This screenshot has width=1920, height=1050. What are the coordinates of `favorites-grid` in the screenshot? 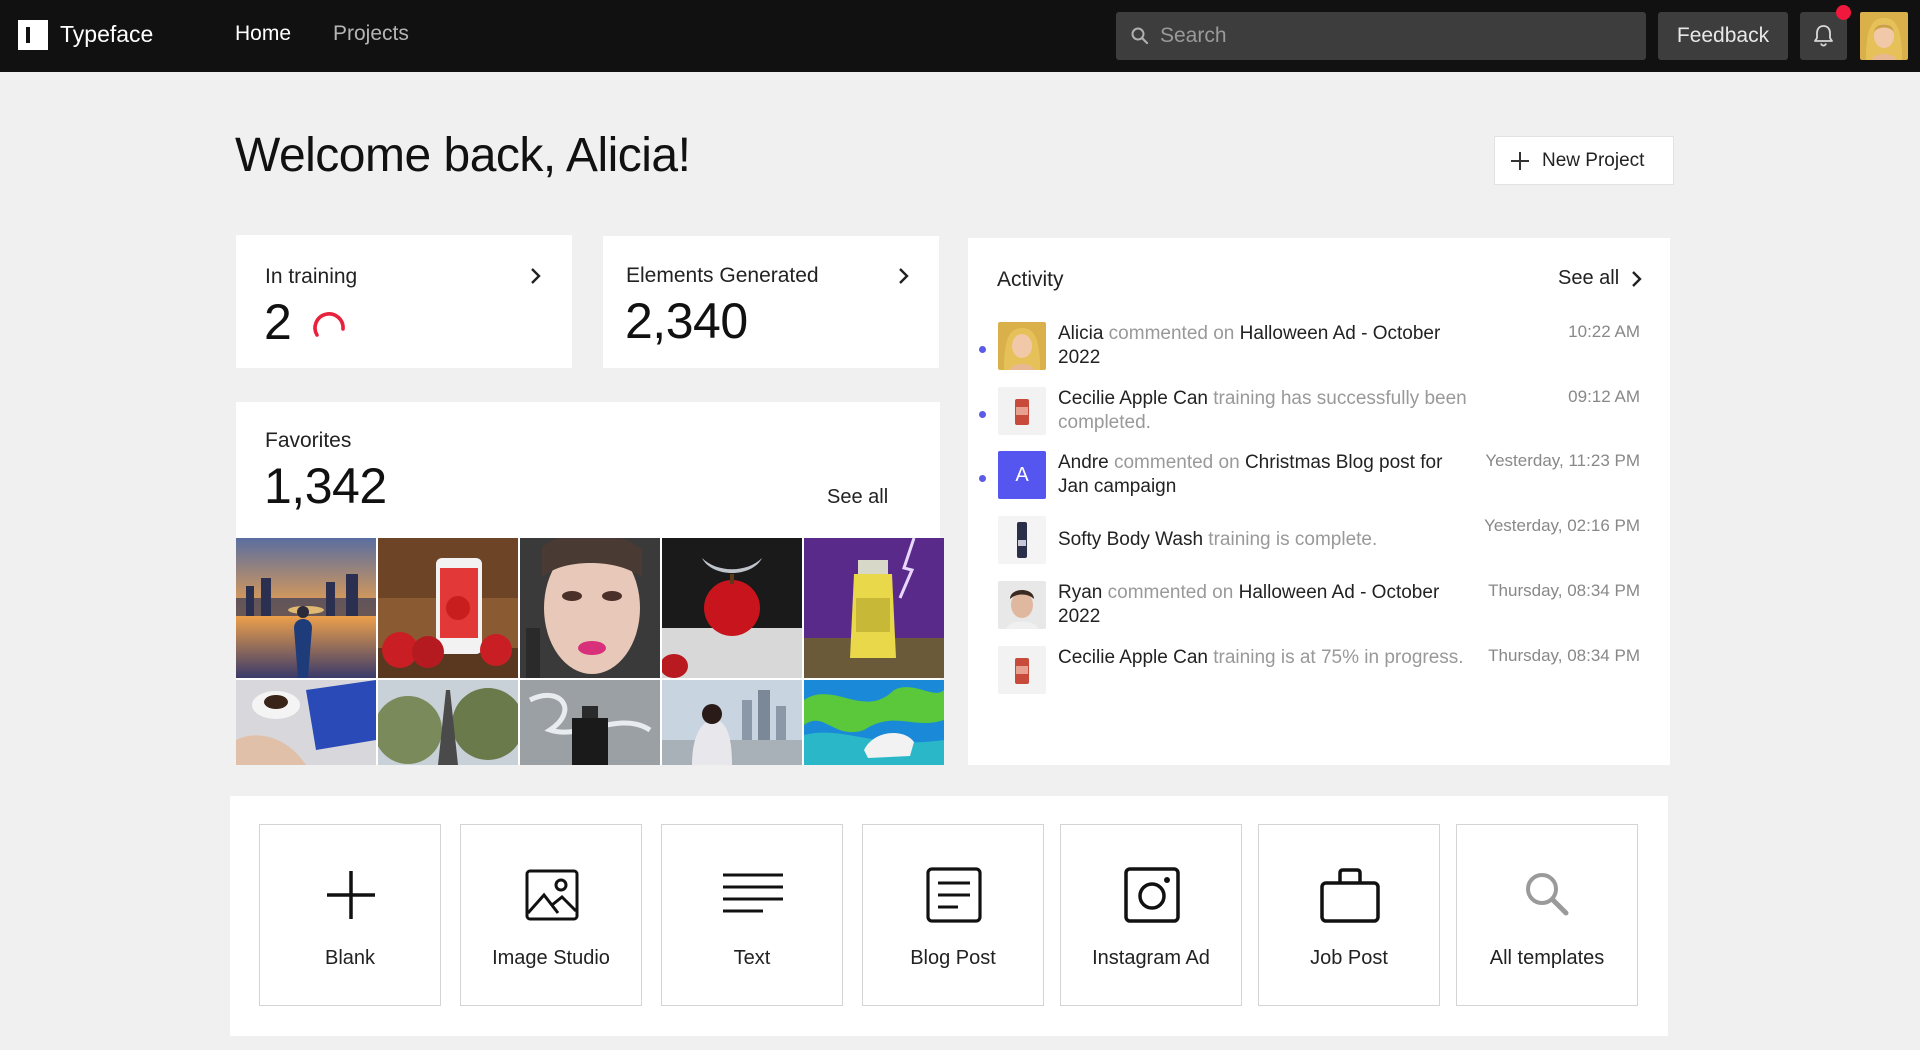 It's located at (590, 651).